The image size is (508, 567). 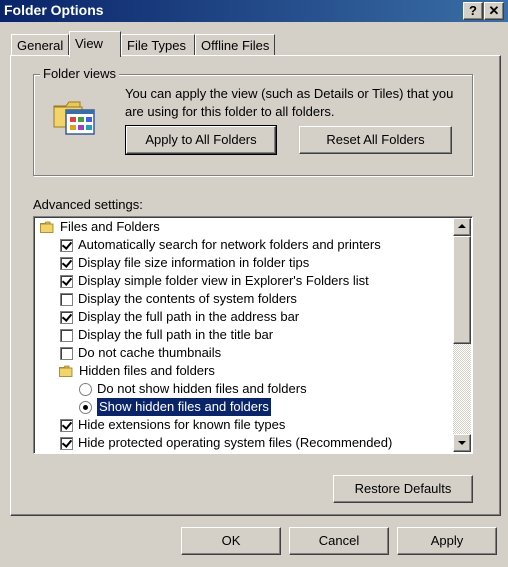 What do you see at coordinates (79, 73) in the screenshot?
I see `folder-views-legend: Folder views` at bounding box center [79, 73].